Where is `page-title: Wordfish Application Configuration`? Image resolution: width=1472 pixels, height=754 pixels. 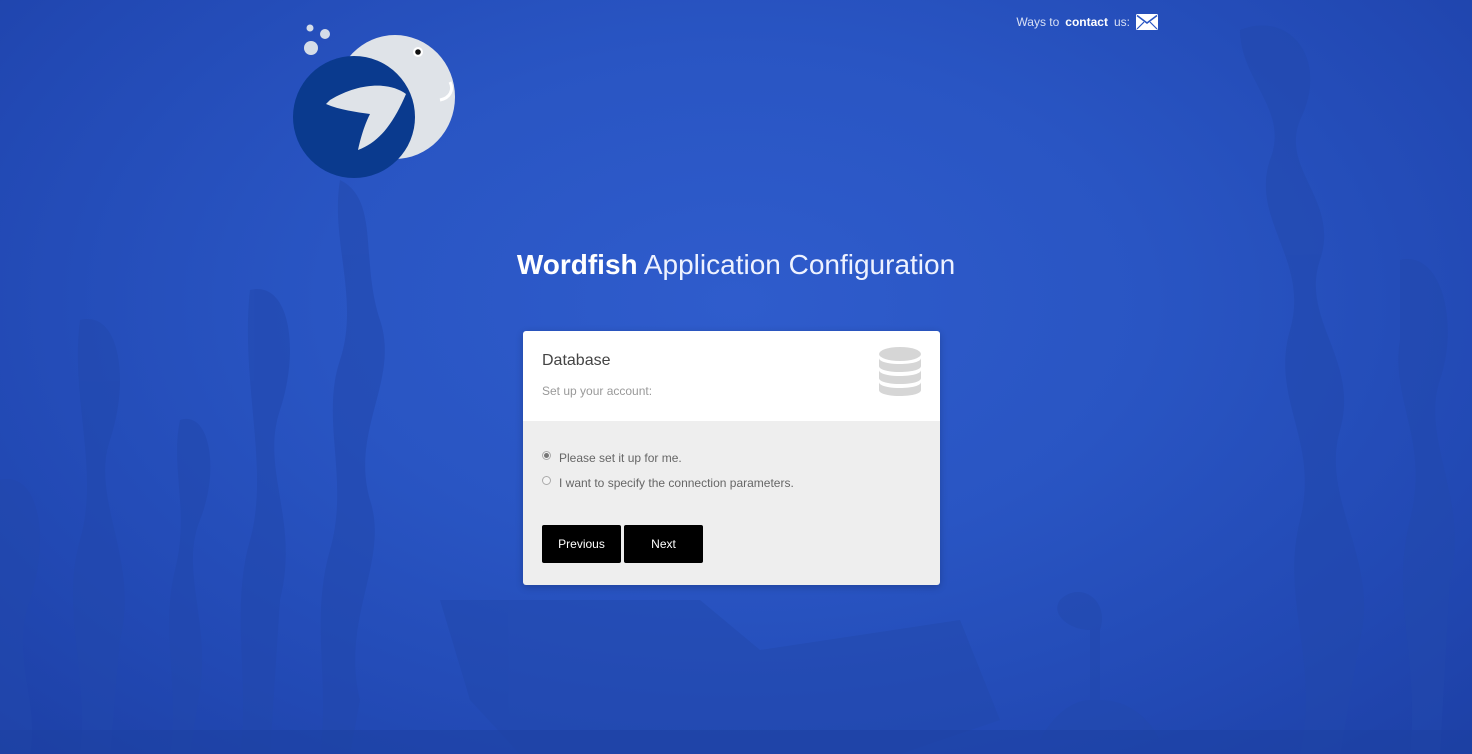
page-title: Wordfish Application Configuration is located at coordinates (736, 265).